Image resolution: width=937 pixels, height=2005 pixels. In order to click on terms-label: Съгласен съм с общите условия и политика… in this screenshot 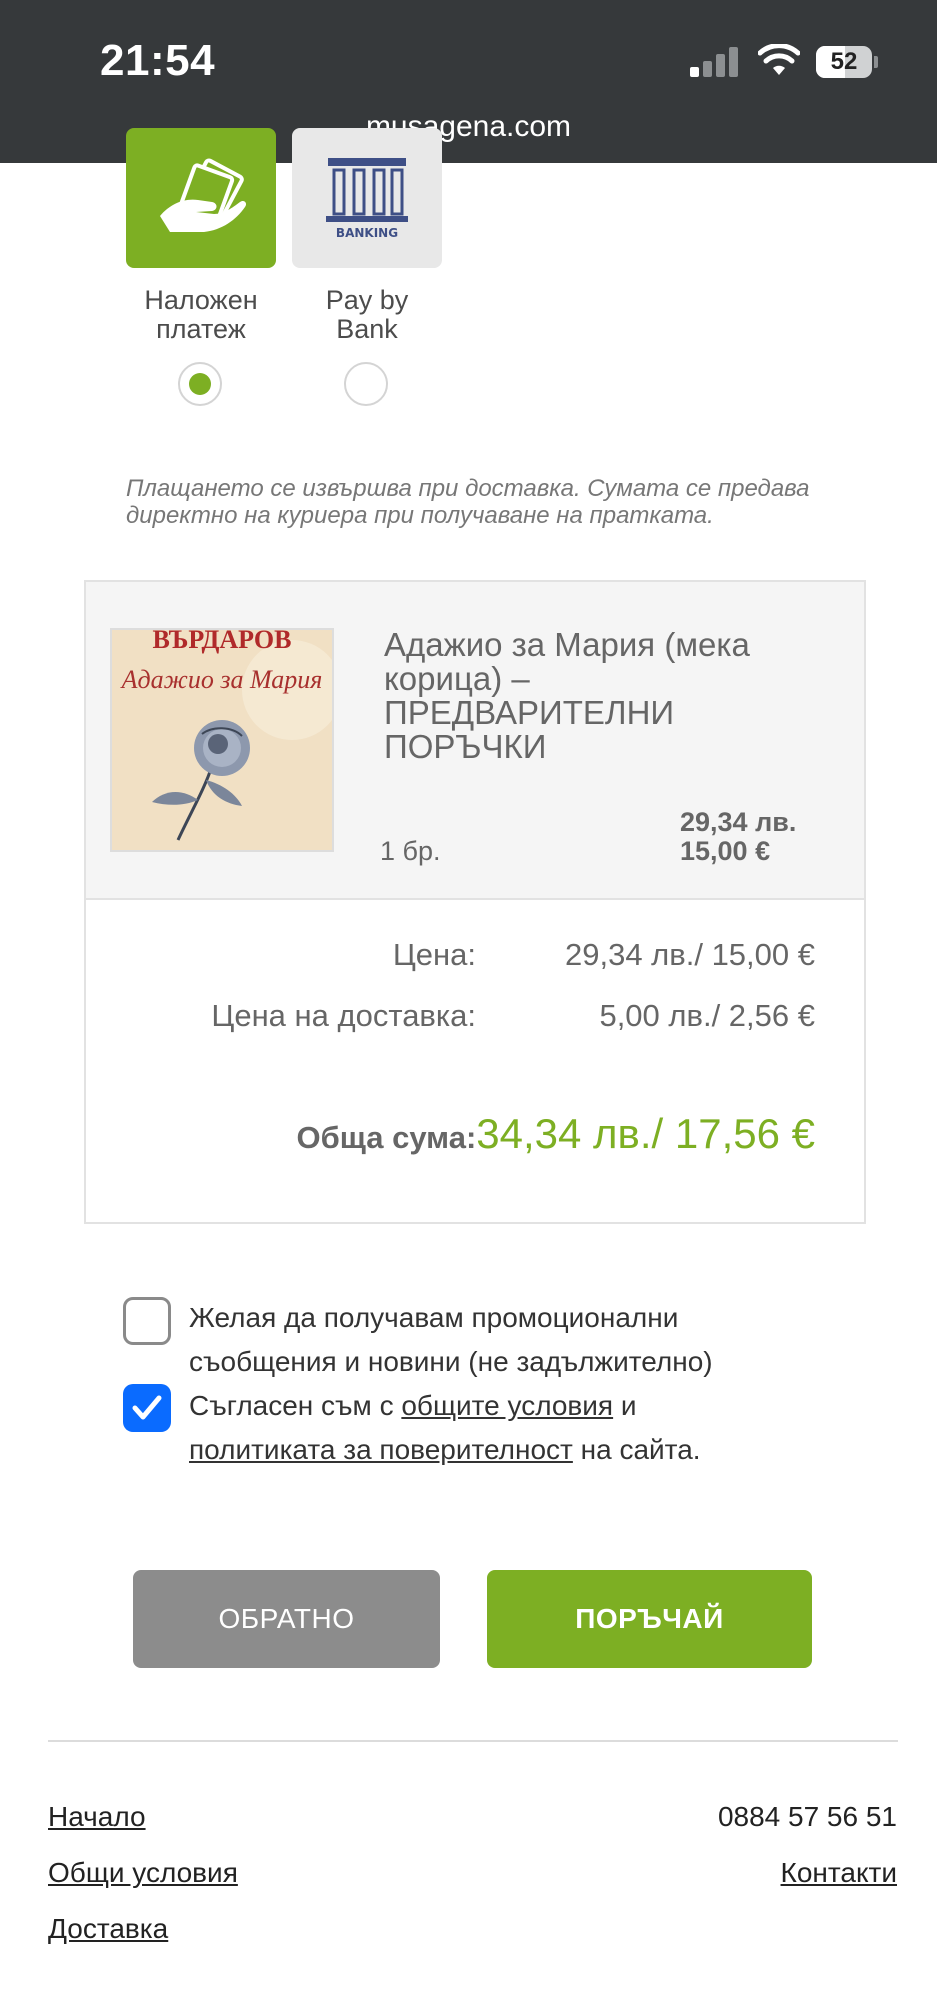, I will do `click(445, 1427)`.